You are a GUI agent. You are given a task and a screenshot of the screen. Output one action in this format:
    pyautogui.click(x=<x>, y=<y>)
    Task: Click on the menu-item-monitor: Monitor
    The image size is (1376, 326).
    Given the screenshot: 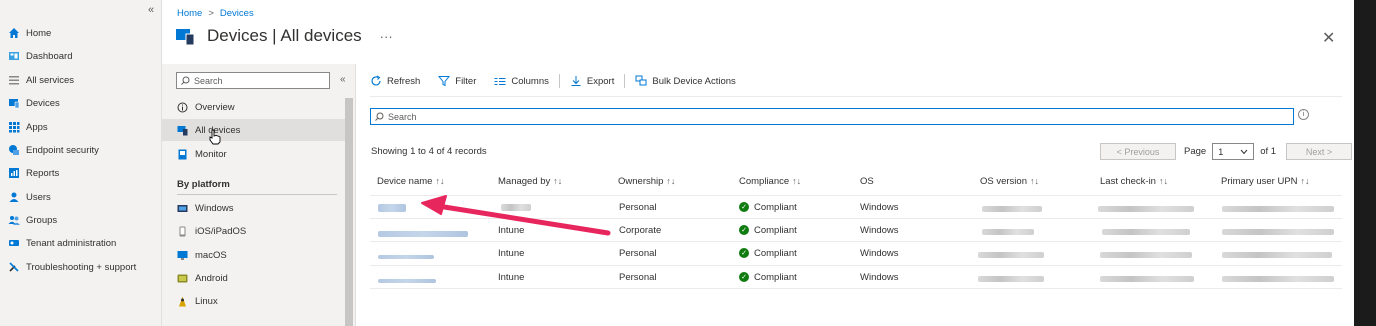 What is the action you would take?
    pyautogui.click(x=253, y=154)
    